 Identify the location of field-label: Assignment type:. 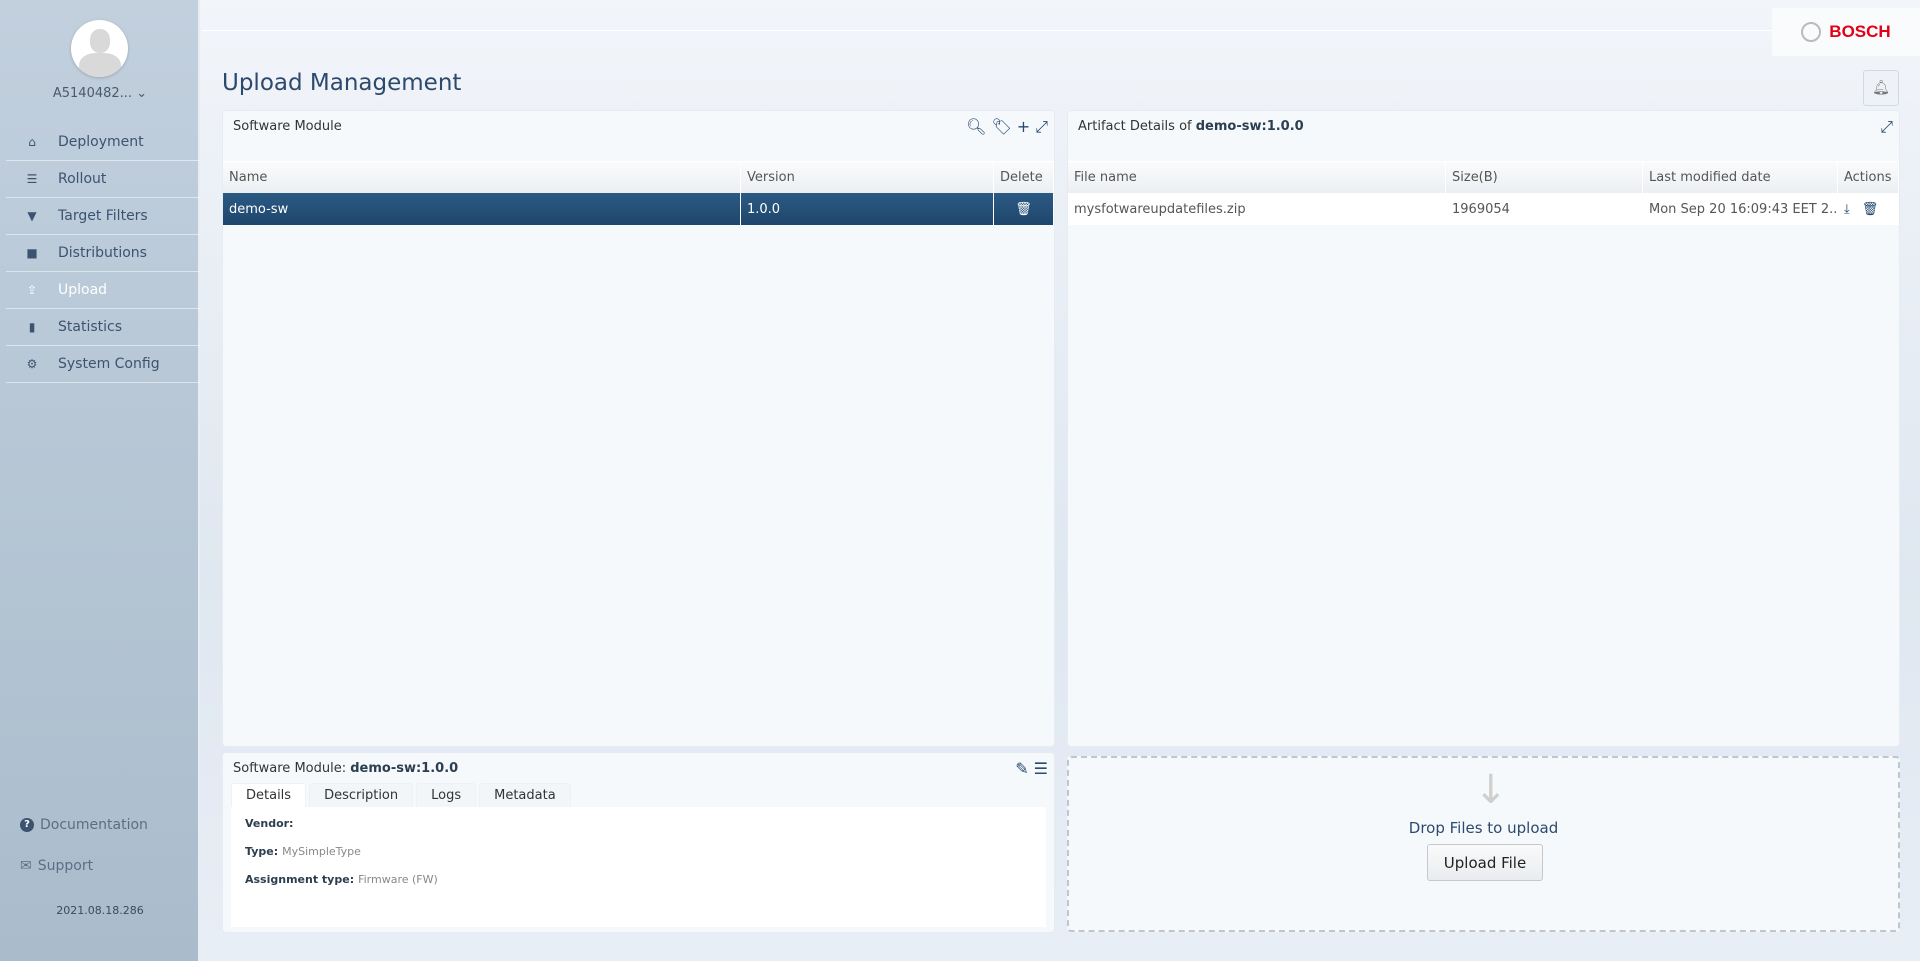
(300, 879).